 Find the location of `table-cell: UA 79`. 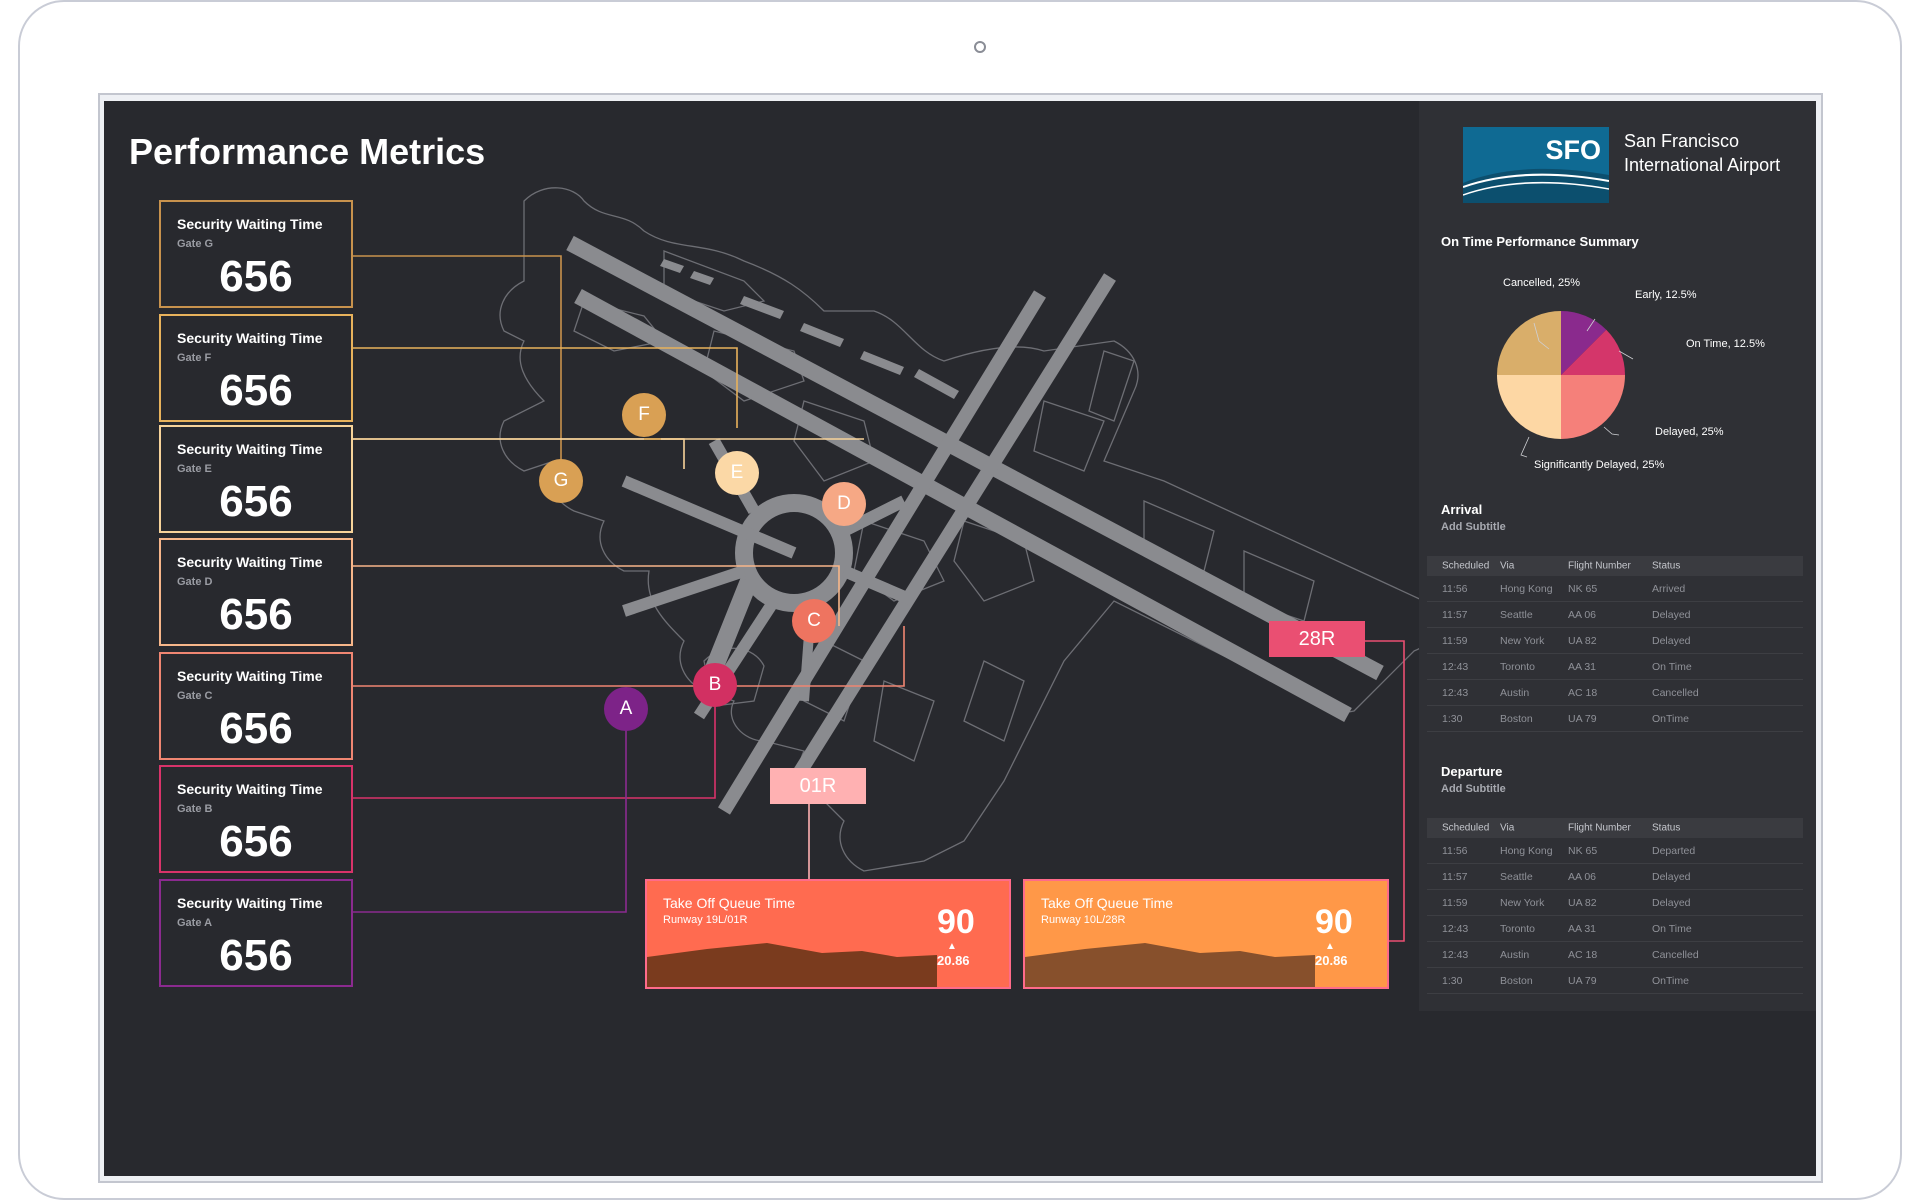

table-cell: UA 79 is located at coordinates (1582, 980).